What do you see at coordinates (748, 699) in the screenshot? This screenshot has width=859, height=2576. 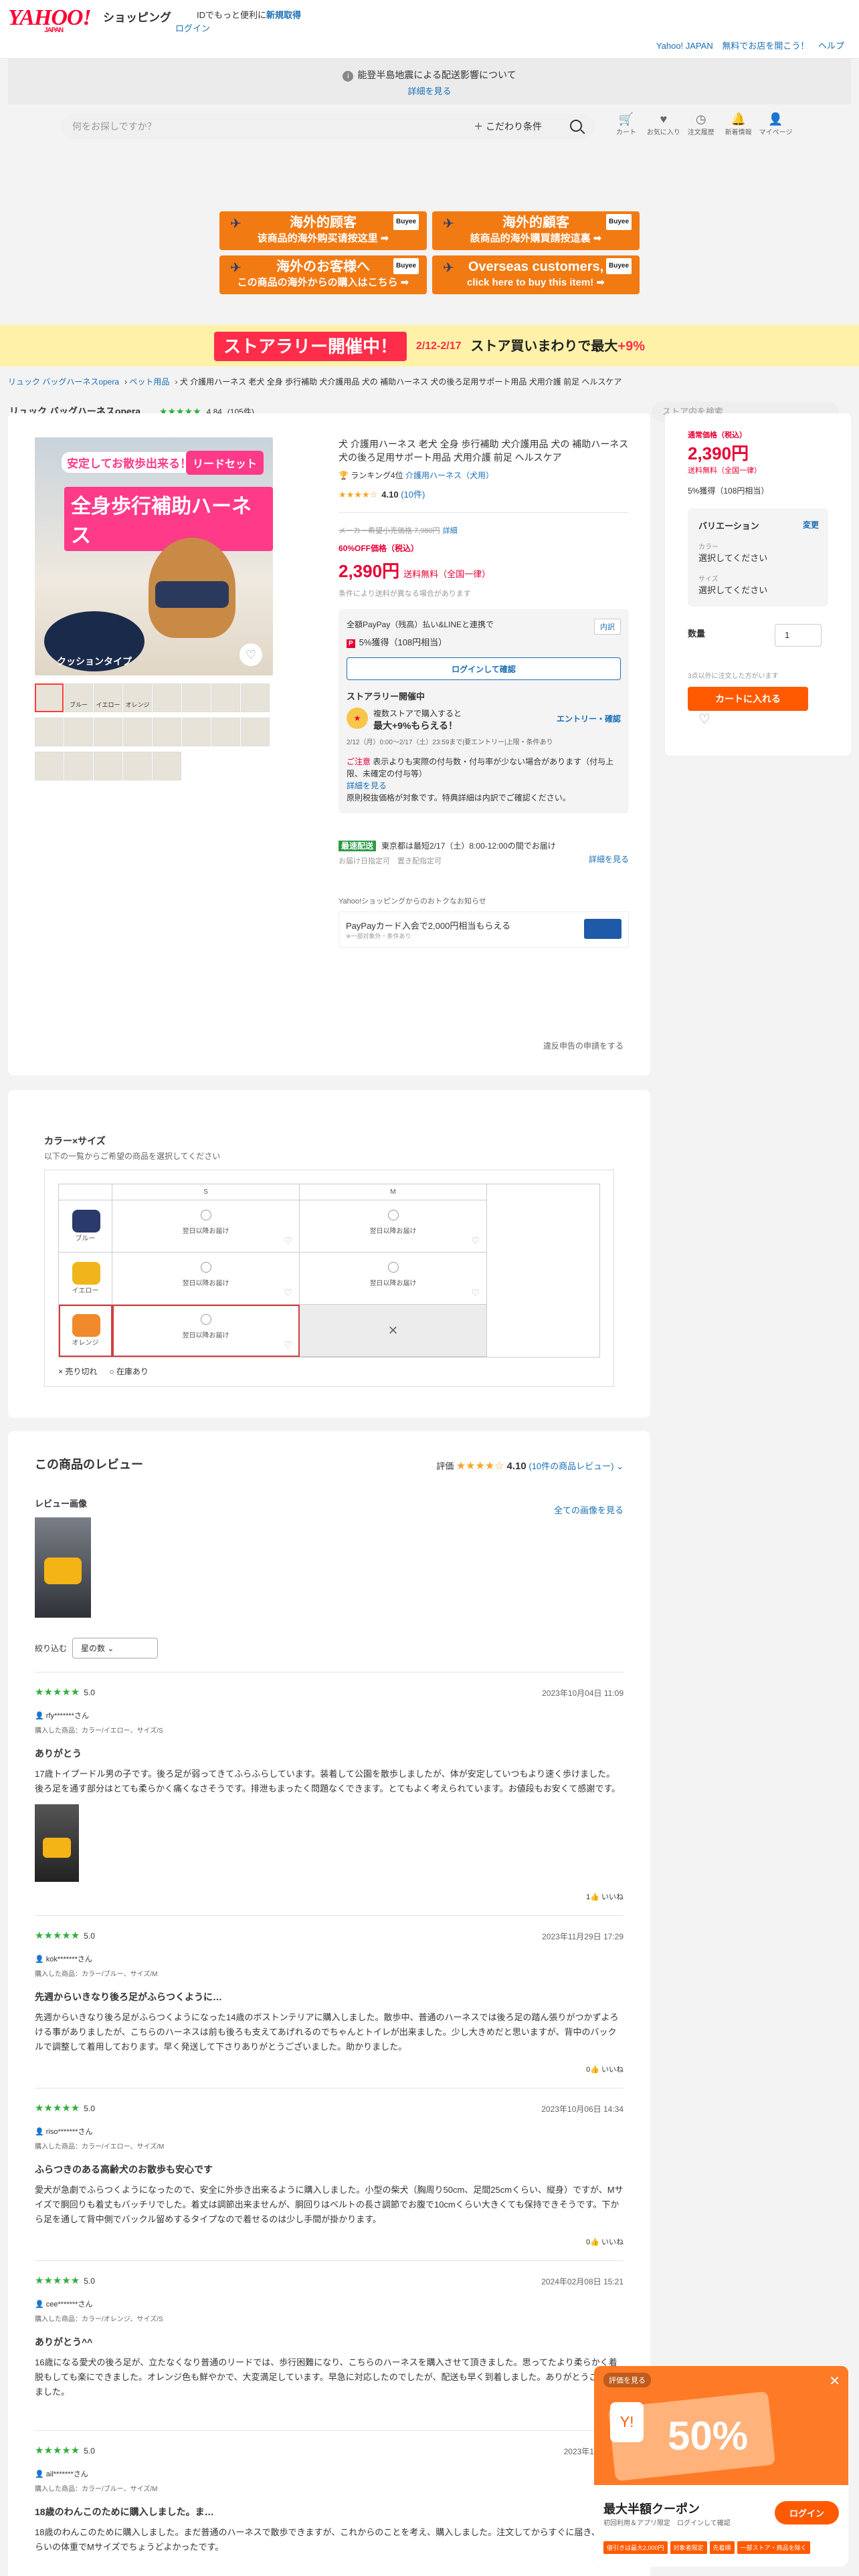 I see `add-to-cart-button: カートに入れる` at bounding box center [748, 699].